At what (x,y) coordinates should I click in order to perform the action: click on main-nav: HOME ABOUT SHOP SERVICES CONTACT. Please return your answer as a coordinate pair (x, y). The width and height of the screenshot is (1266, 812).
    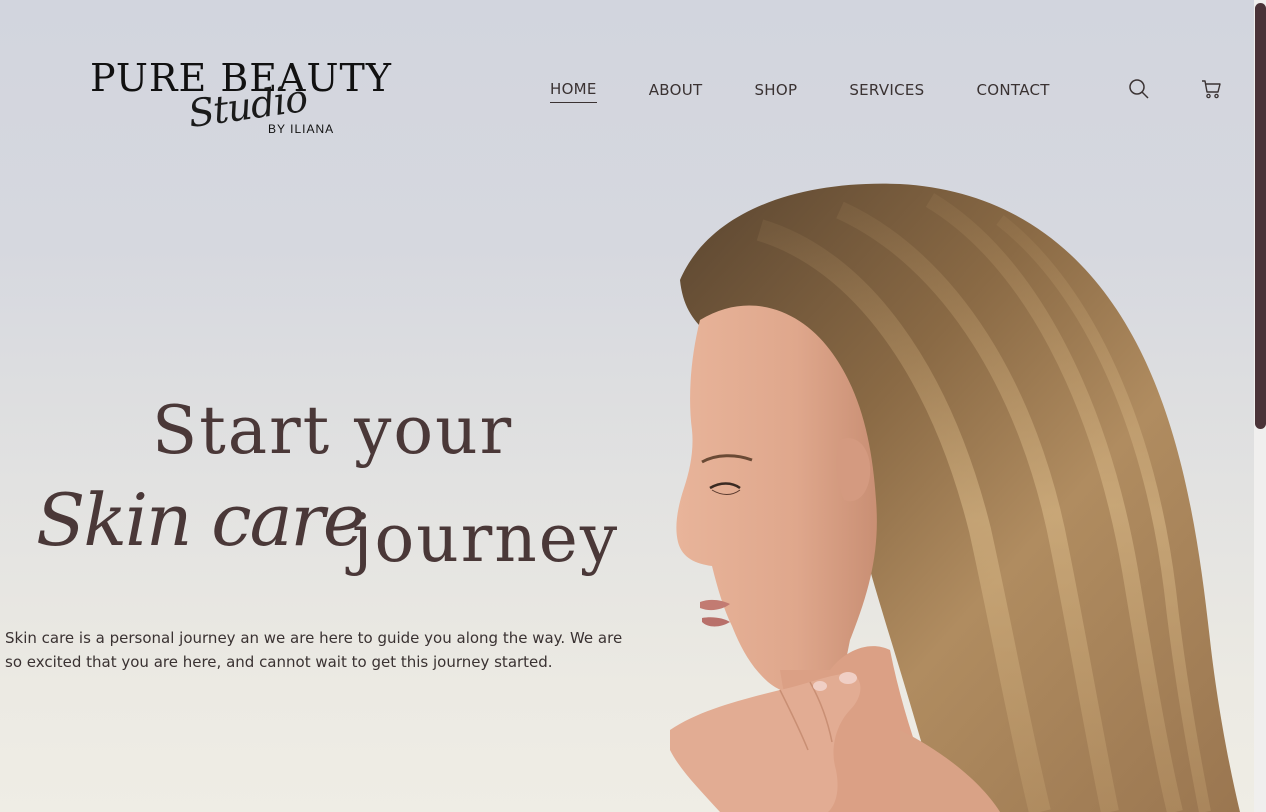
    Looking at the image, I should click on (826, 91).